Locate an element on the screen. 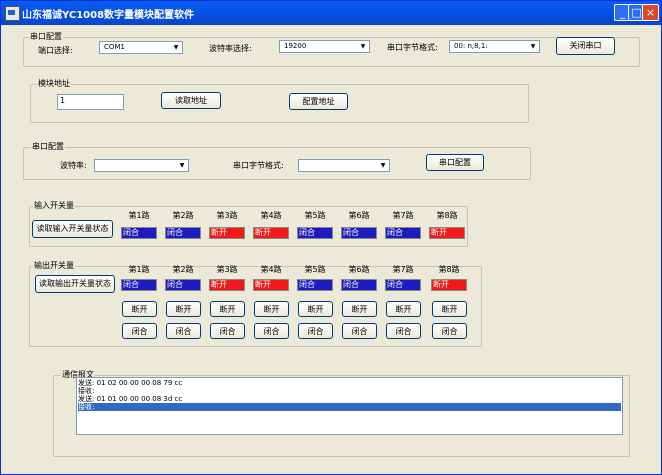  port-config-button: 串口配置 is located at coordinates (455, 162).